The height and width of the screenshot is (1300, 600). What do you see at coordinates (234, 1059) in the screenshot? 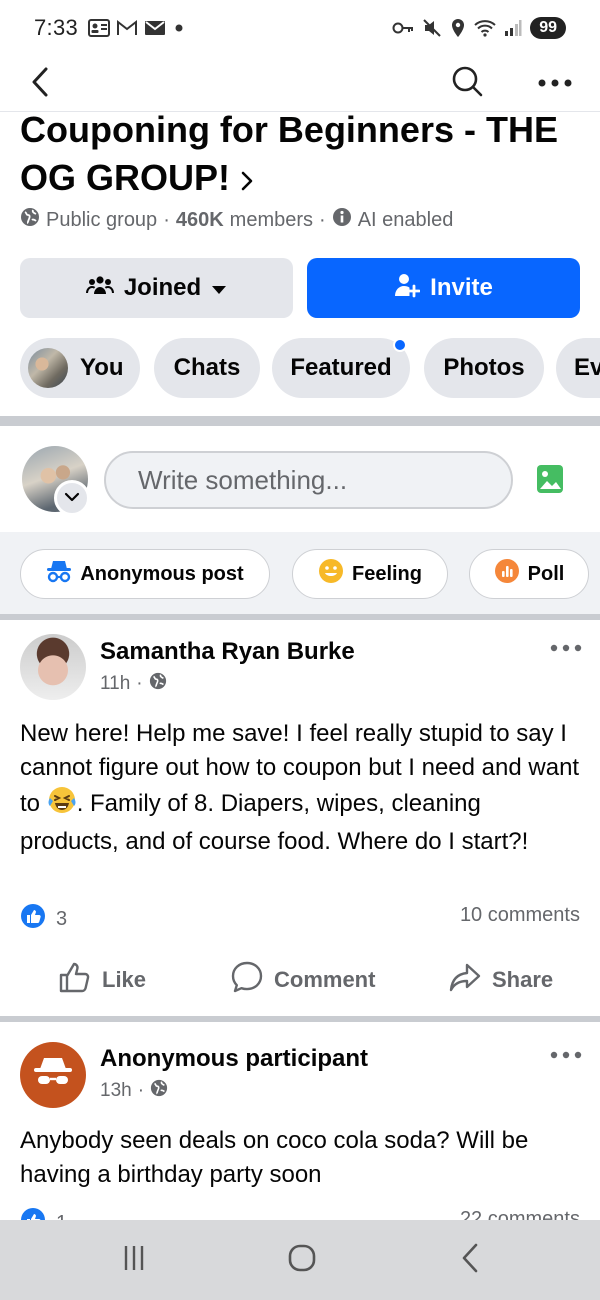
I see `post-author-name: Anonymous participant` at bounding box center [234, 1059].